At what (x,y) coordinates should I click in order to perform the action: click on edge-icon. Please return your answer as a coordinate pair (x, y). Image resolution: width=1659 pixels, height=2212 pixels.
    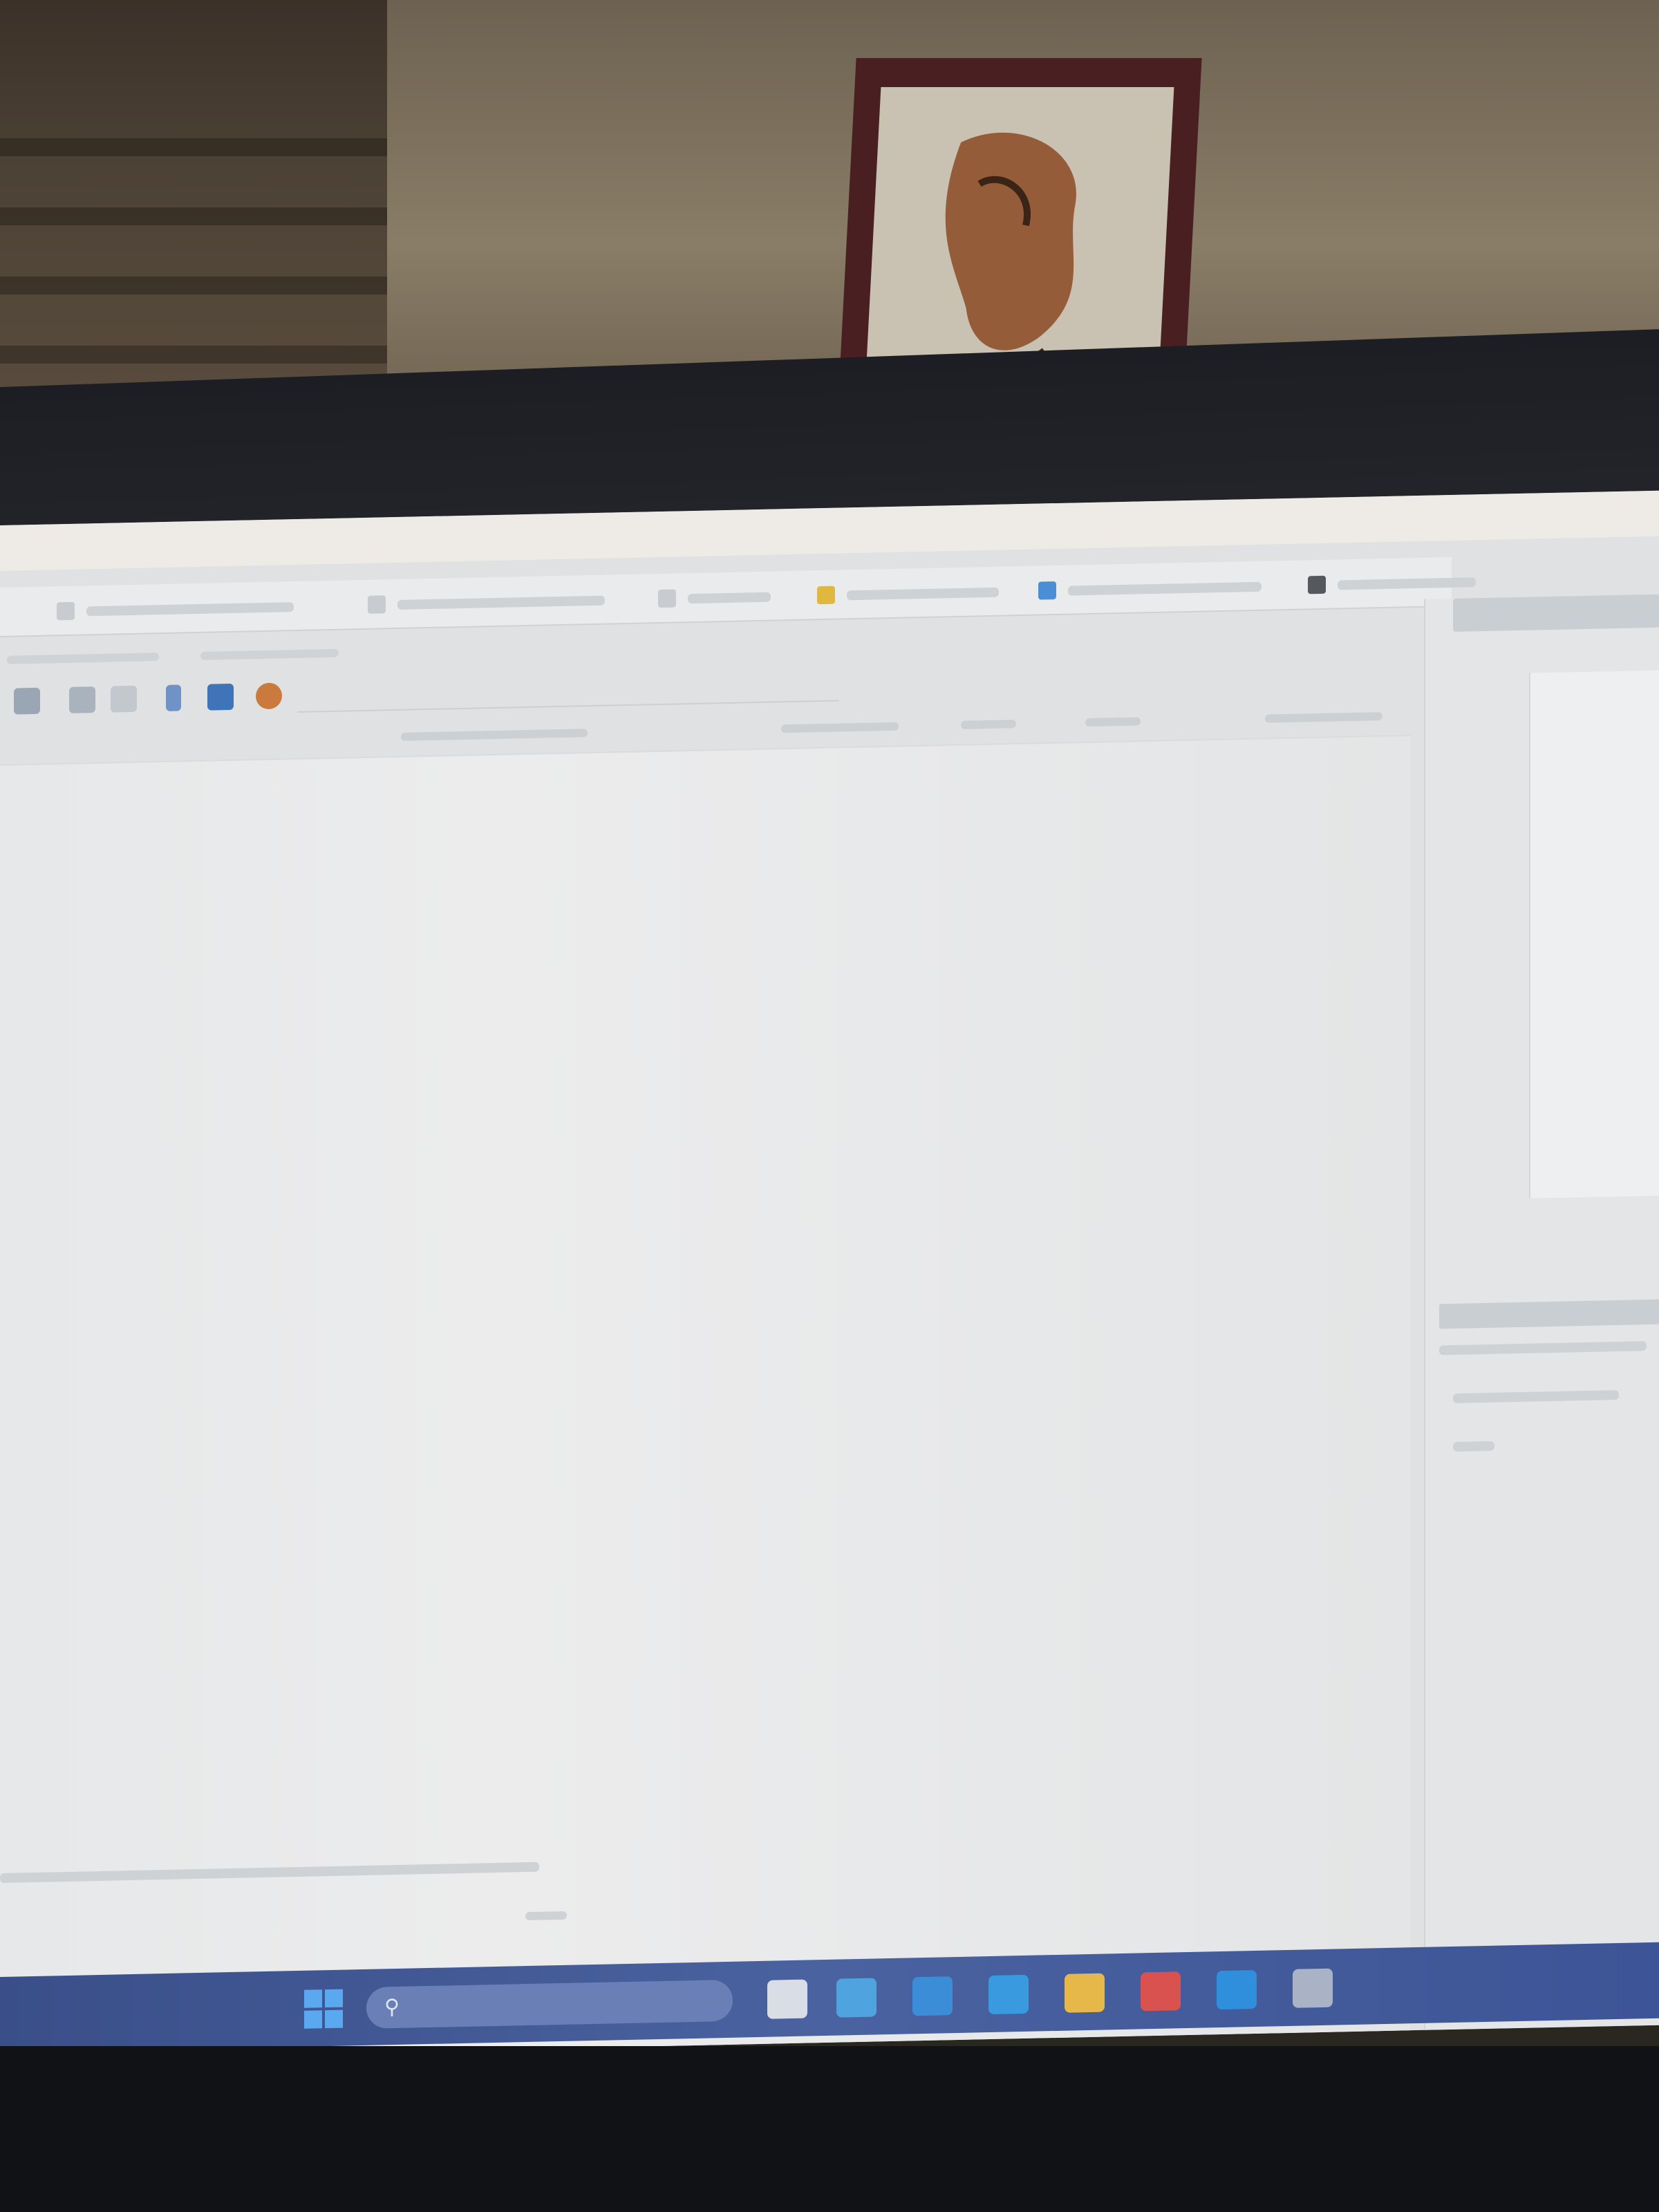
    Looking at the image, I should click on (1009, 1994).